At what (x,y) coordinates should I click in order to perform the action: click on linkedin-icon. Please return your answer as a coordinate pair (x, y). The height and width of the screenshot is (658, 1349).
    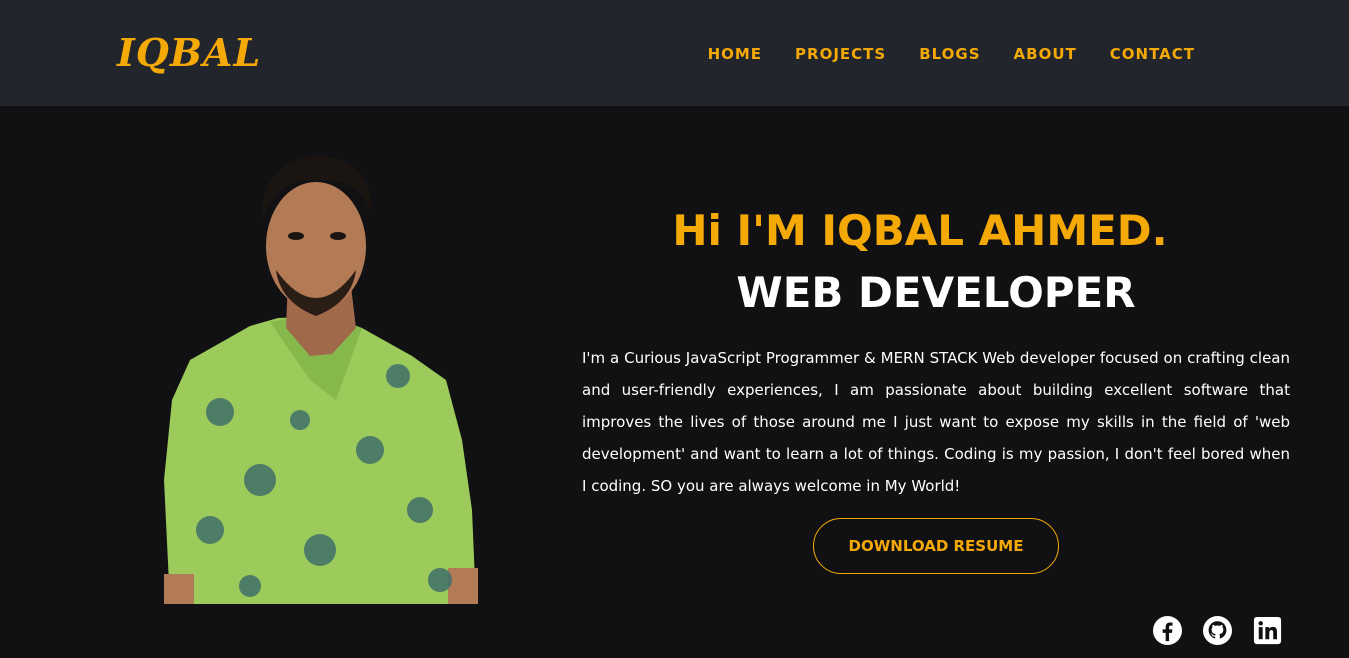
    Looking at the image, I should click on (1267, 630).